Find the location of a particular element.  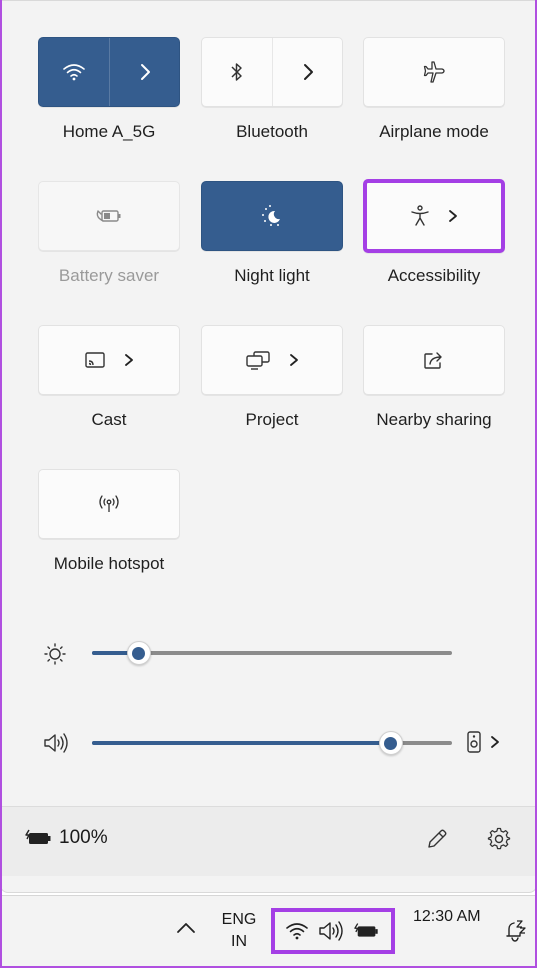

hotspot-icon is located at coordinates (109, 503).